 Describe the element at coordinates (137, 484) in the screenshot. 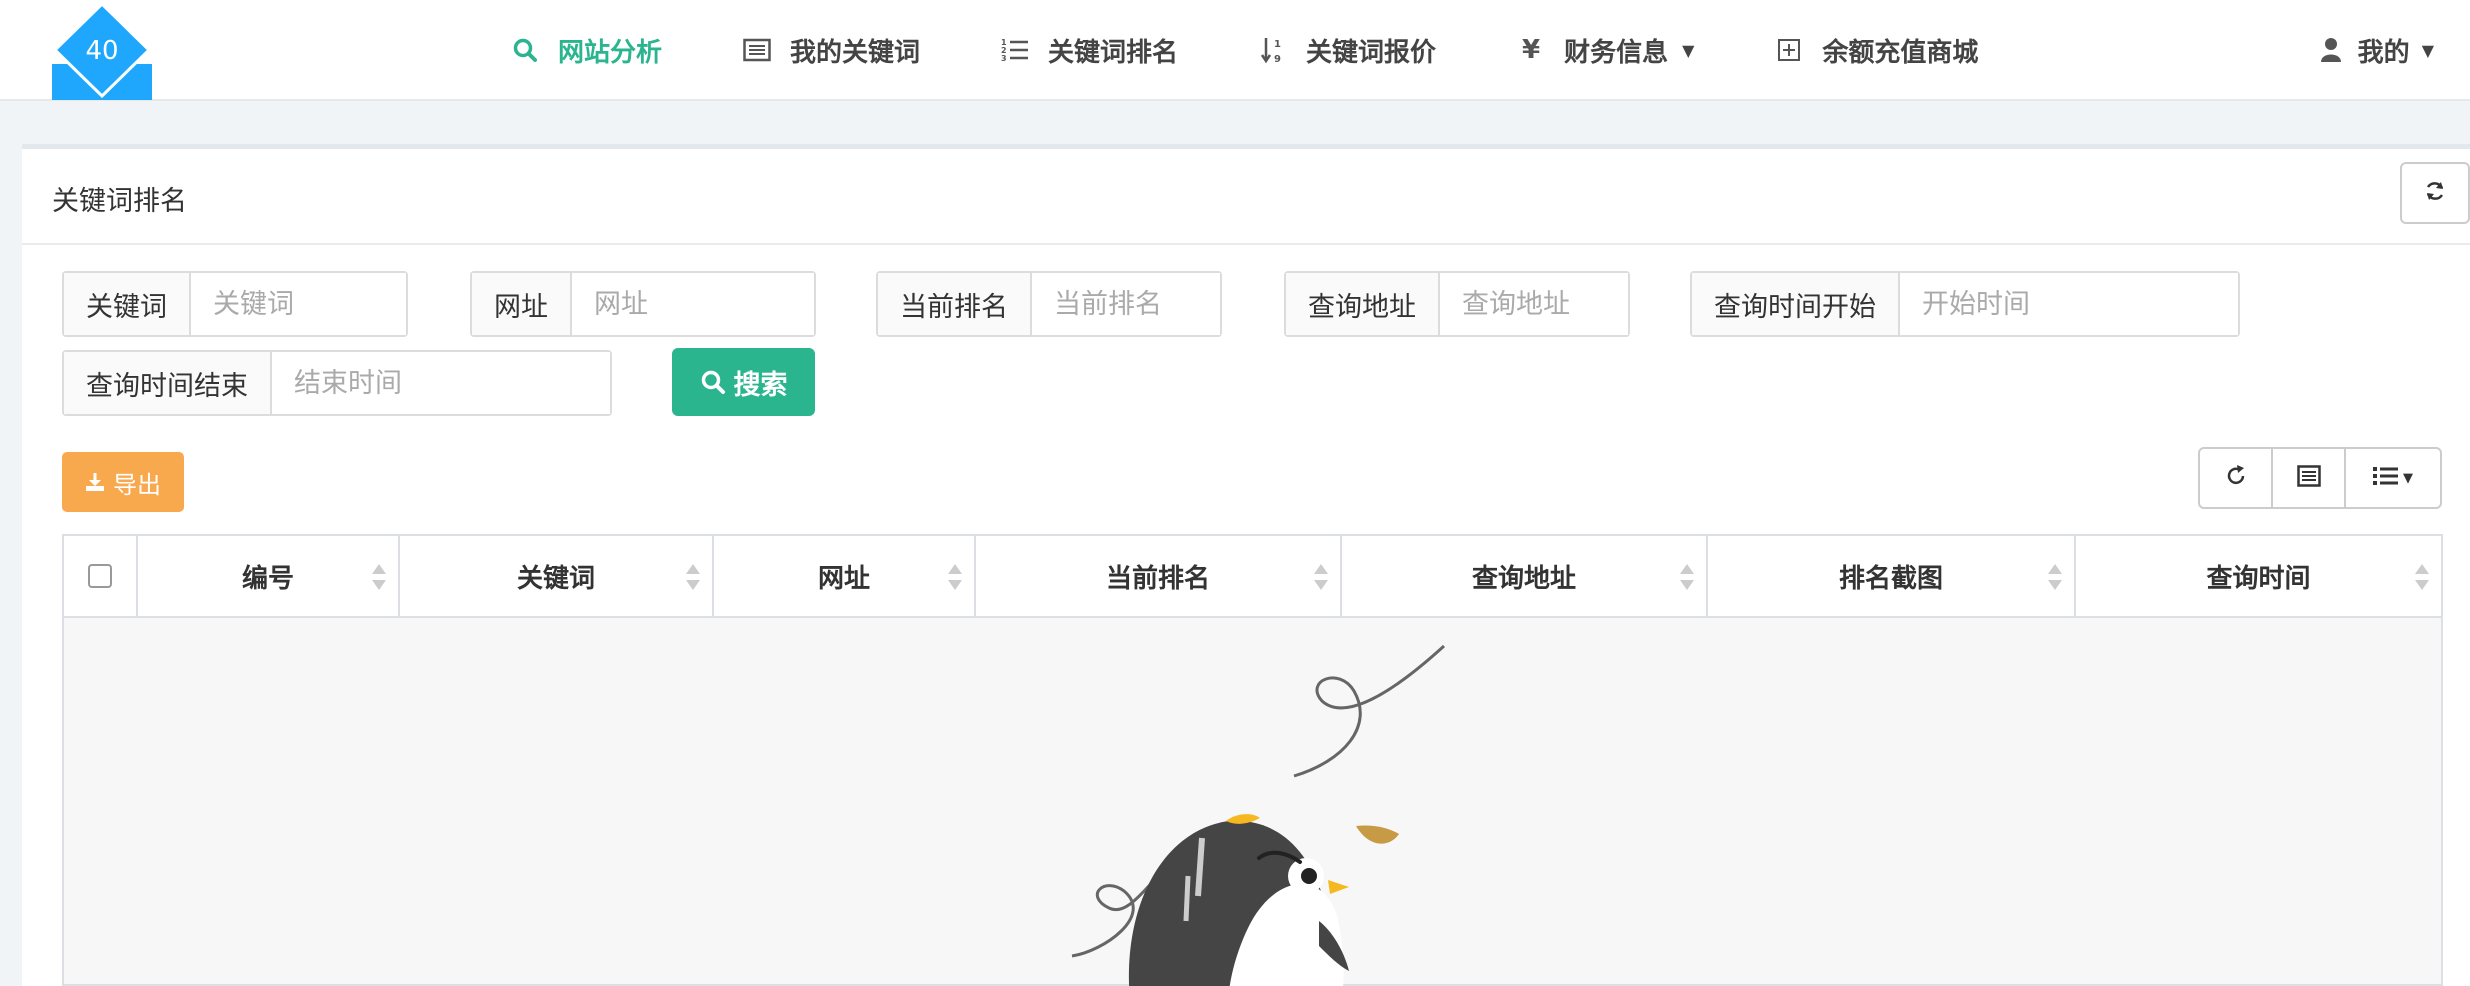

I see `export-button-label: 导出` at that location.